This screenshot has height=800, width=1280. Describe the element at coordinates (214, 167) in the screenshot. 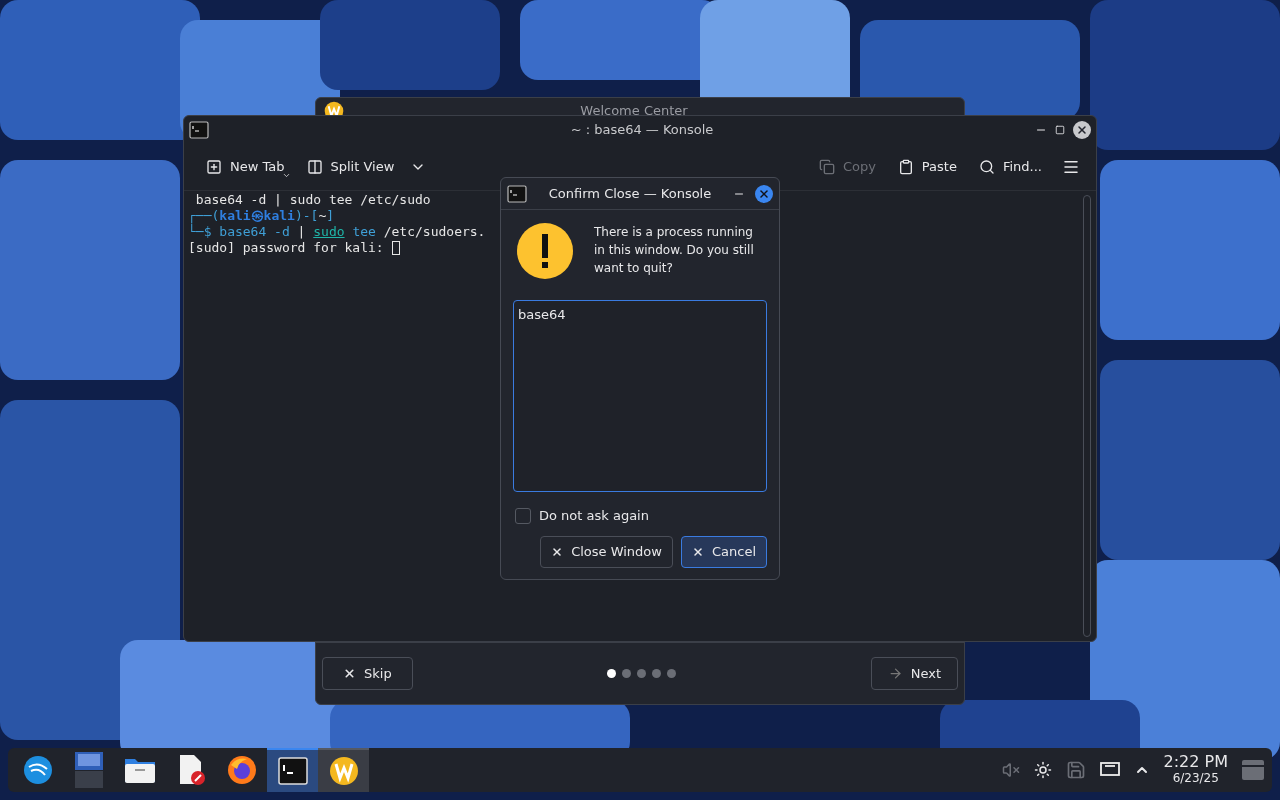

I see `add-tab-icon` at that location.